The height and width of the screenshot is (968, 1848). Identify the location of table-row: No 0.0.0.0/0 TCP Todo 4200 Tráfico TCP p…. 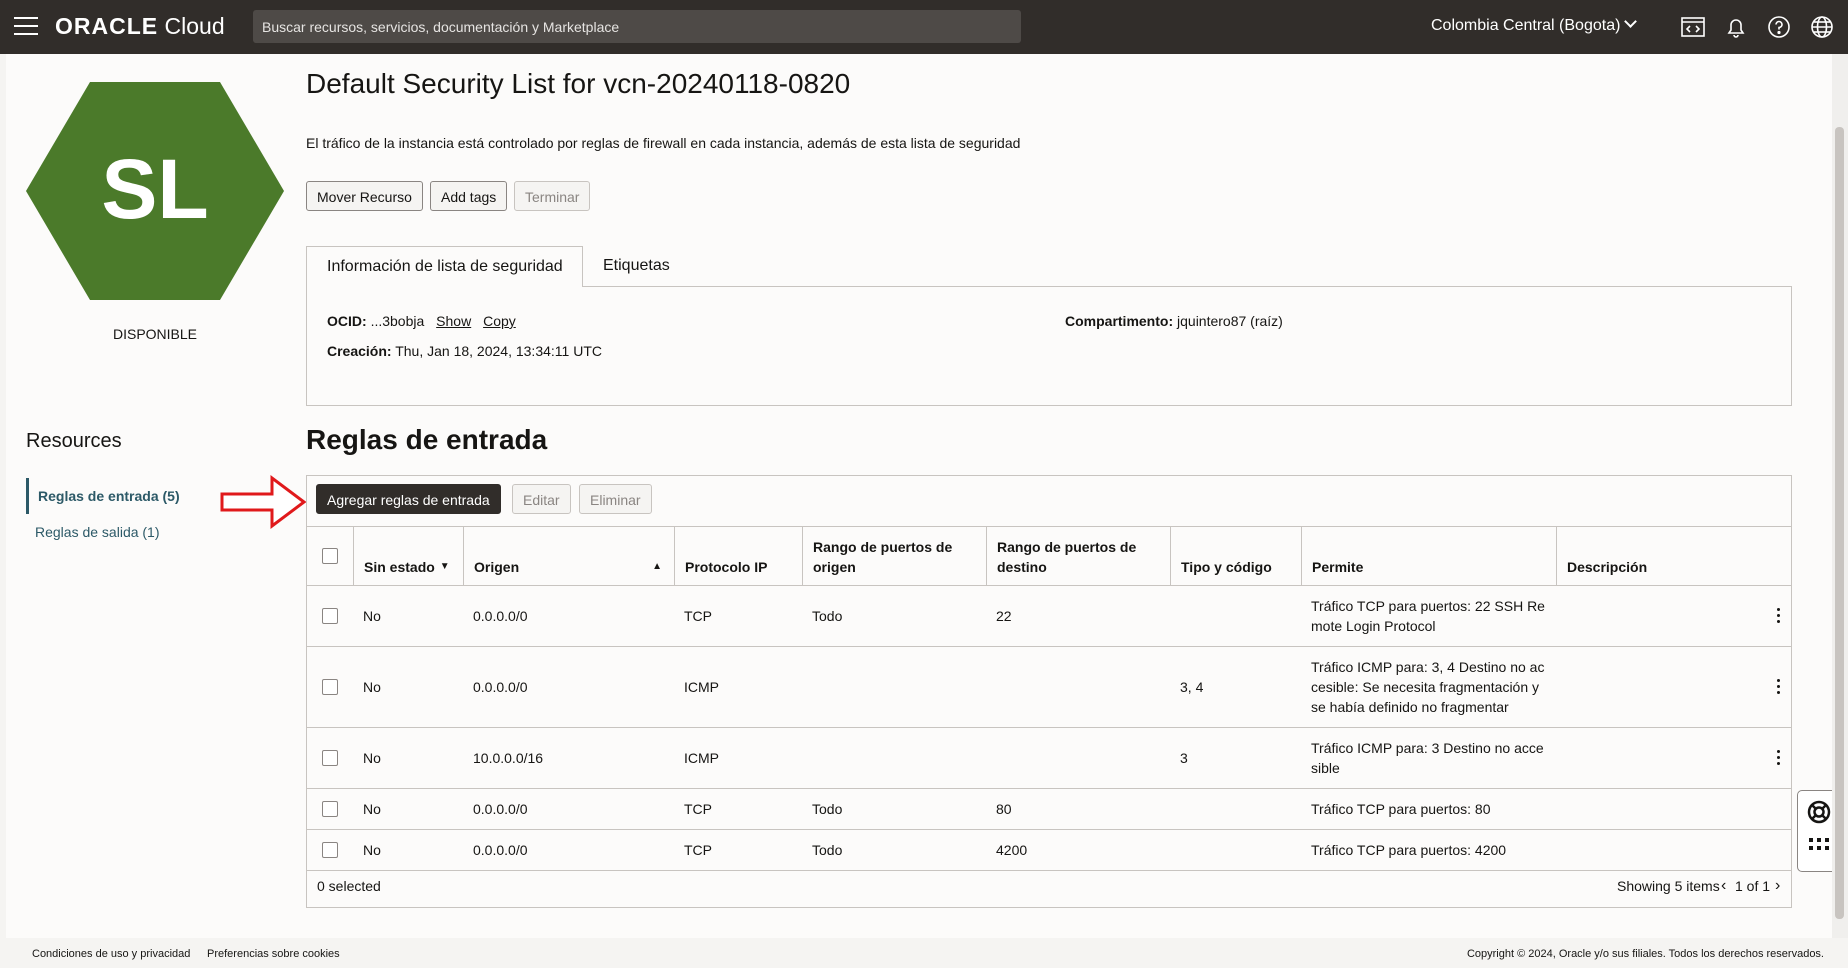
(1049, 850).